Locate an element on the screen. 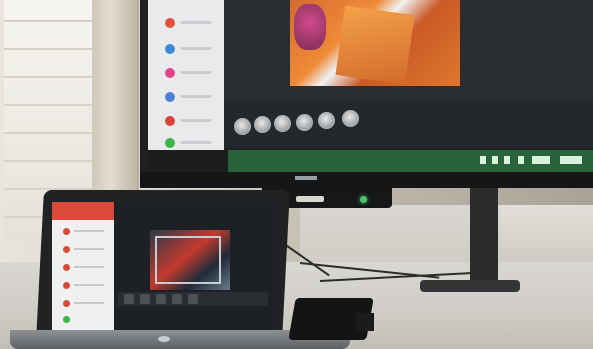 This screenshot has height=349, width=593. adapter-plug is located at coordinates (365, 322).